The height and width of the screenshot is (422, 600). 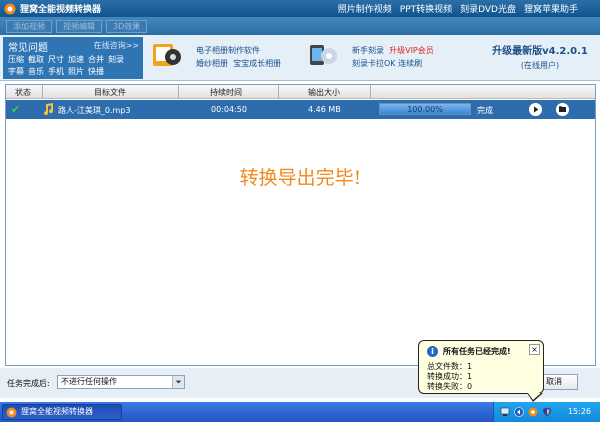 What do you see at coordinates (450, 386) in the screenshot?
I see `fail-count-text: 转换失败：0` at bounding box center [450, 386].